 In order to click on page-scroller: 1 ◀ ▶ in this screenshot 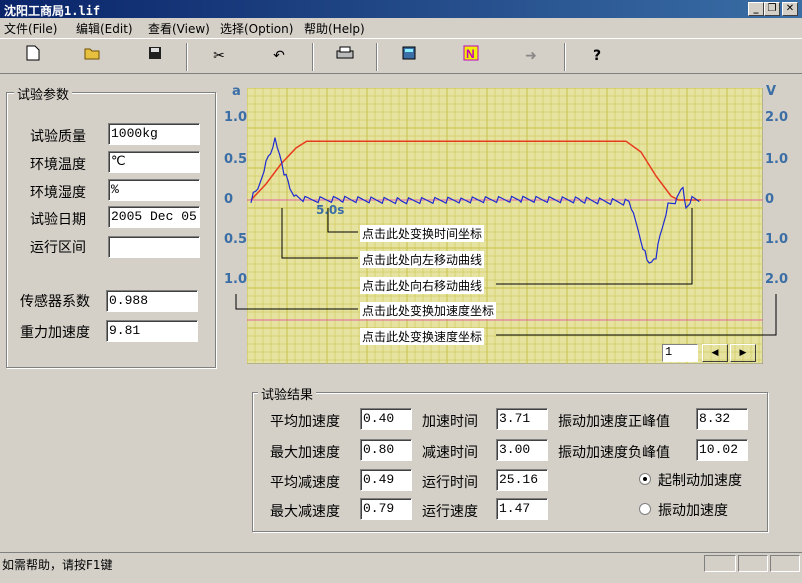, I will do `click(710, 353)`.